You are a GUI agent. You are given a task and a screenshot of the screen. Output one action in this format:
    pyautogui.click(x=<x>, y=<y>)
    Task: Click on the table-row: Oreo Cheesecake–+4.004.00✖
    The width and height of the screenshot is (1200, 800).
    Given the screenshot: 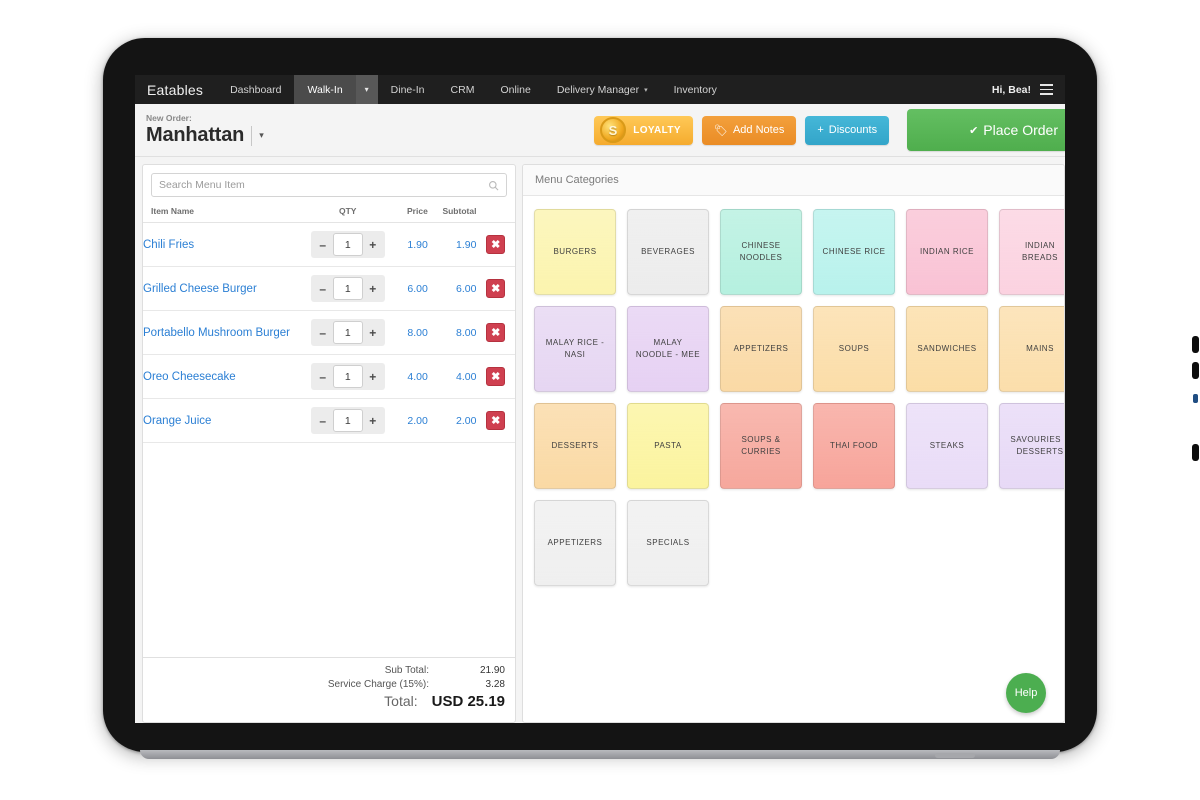 What is the action you would take?
    pyautogui.click(x=329, y=376)
    